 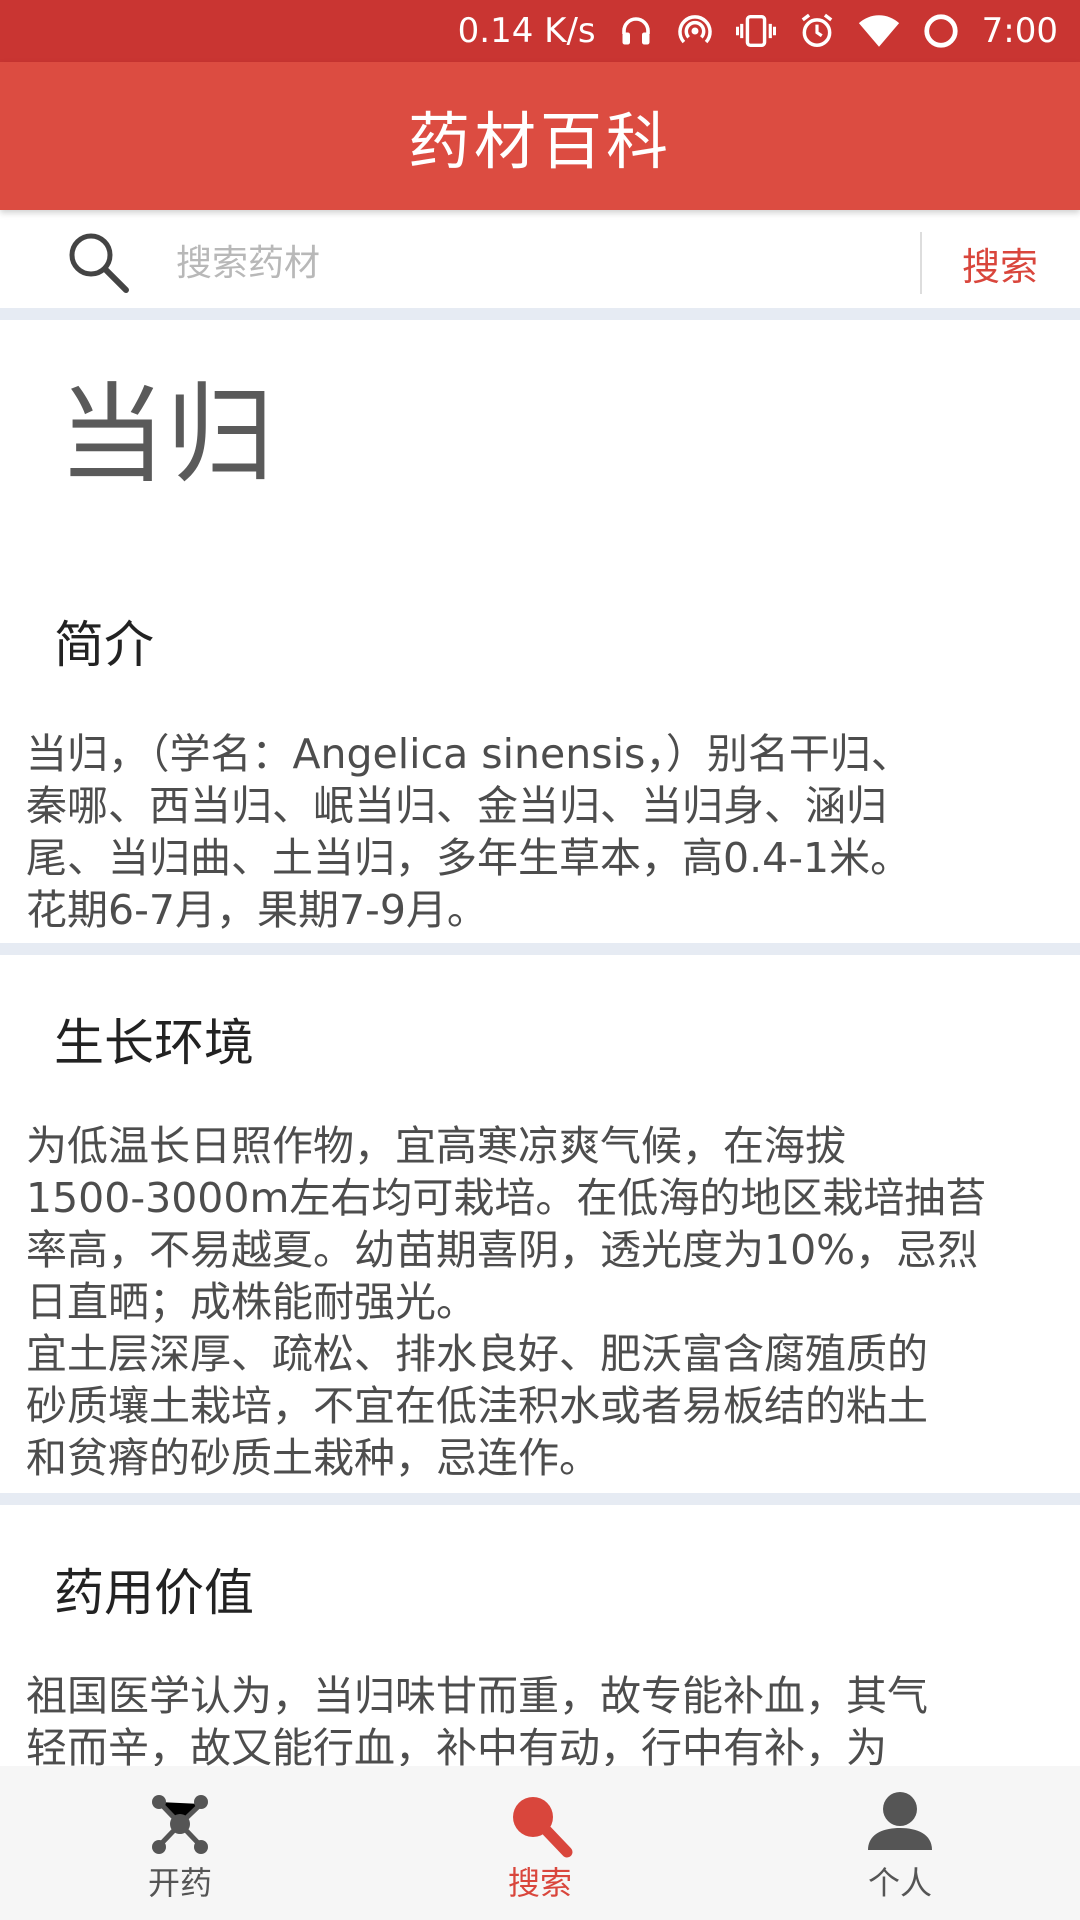 I want to click on search-button: 搜索, so click(x=1000, y=263).